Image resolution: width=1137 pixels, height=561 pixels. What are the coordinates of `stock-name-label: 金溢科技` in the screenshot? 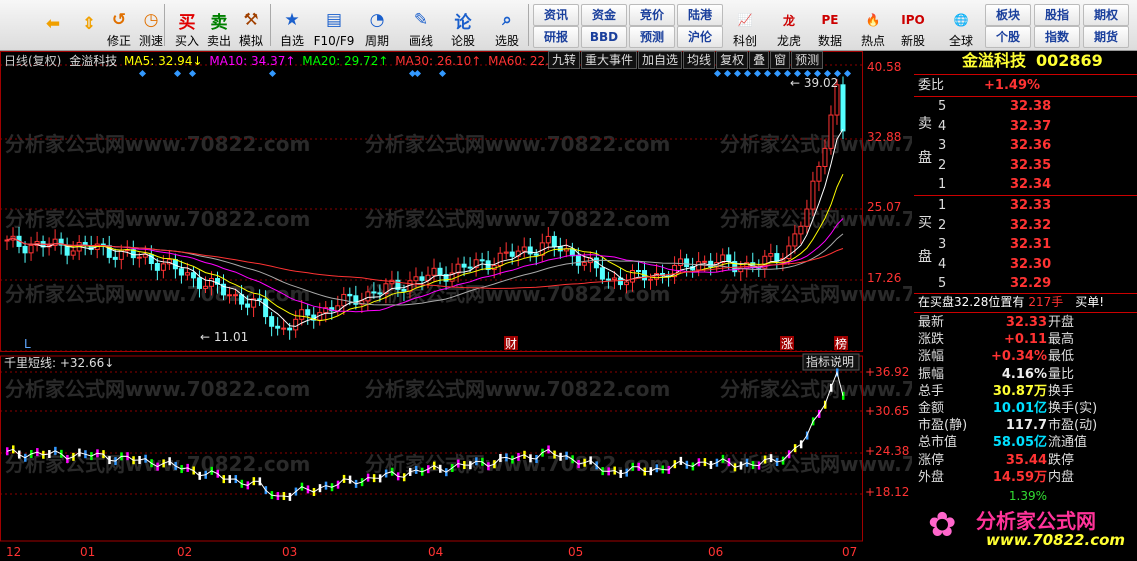 It's located at (93, 61).